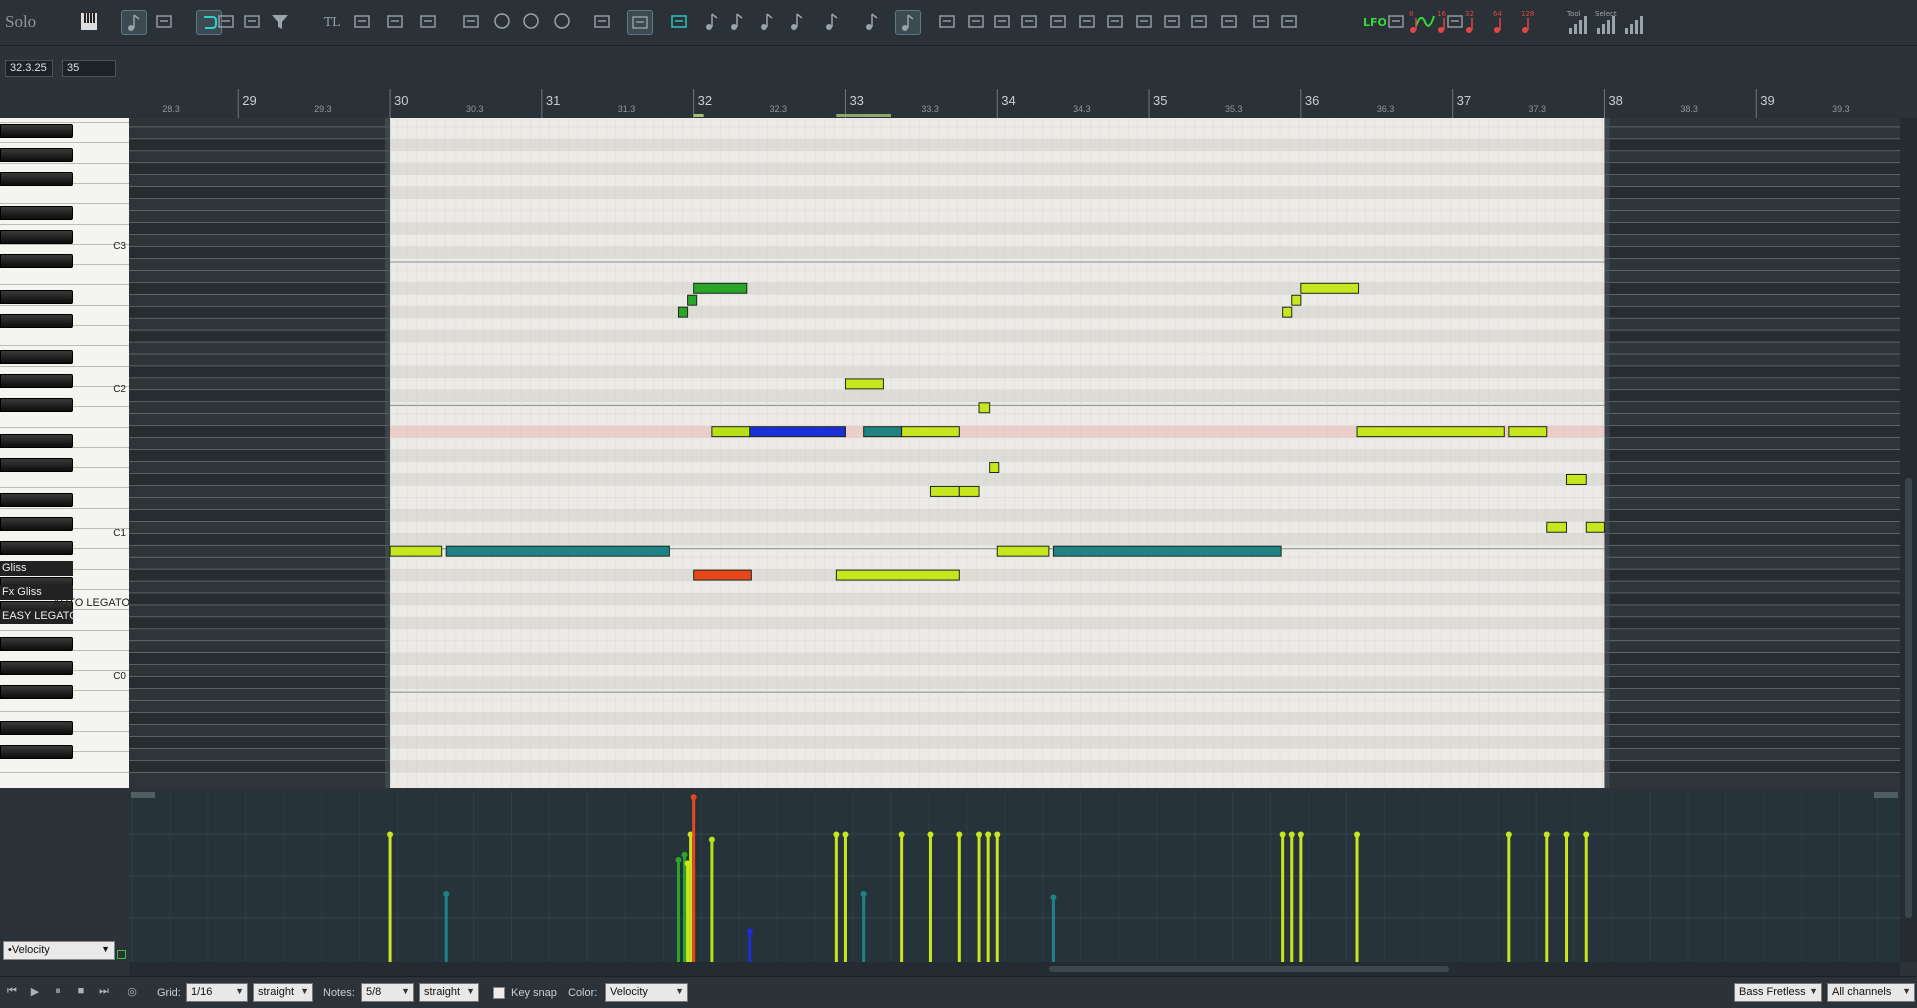  What do you see at coordinates (121, 954) in the screenshot?
I see `lane-add-icon` at bounding box center [121, 954].